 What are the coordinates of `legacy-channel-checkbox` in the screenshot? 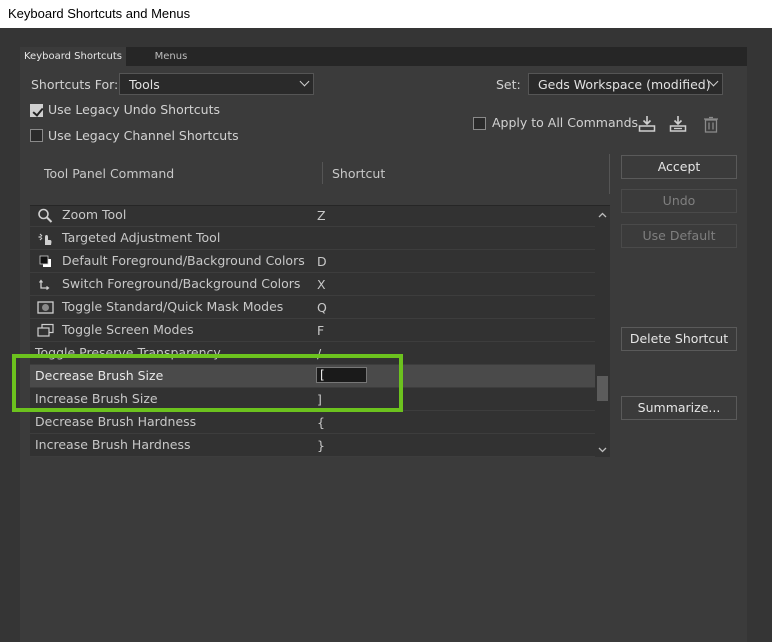 It's located at (36, 135).